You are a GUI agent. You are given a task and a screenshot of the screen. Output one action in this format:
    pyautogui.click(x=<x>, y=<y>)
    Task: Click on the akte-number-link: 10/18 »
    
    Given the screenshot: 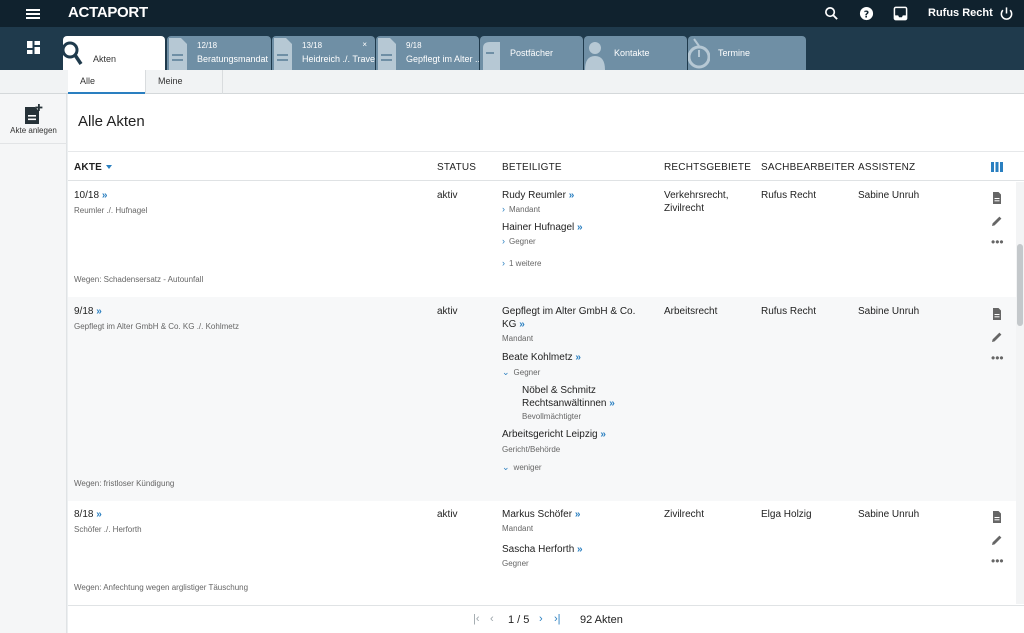 What is the action you would take?
    pyautogui.click(x=90, y=195)
    